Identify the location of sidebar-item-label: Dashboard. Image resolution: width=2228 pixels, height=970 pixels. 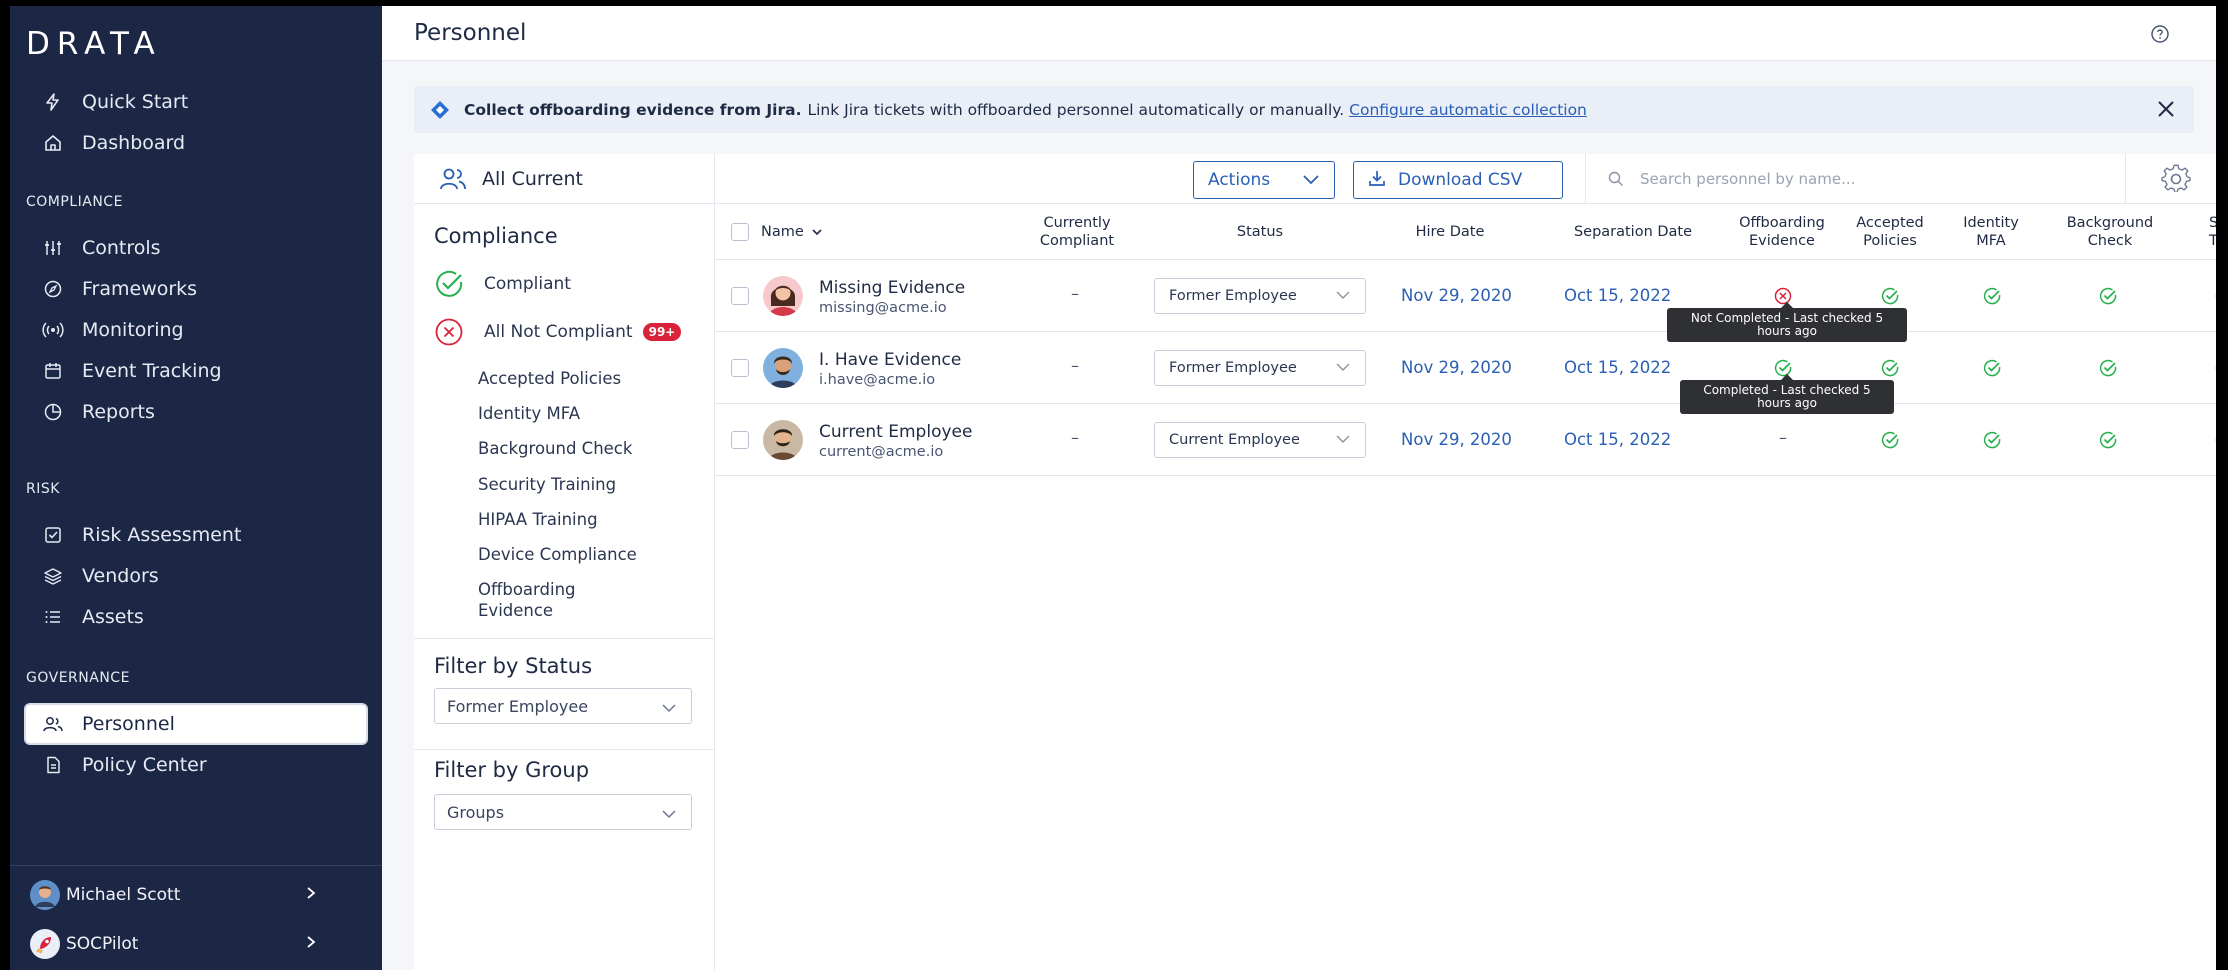
(134, 143).